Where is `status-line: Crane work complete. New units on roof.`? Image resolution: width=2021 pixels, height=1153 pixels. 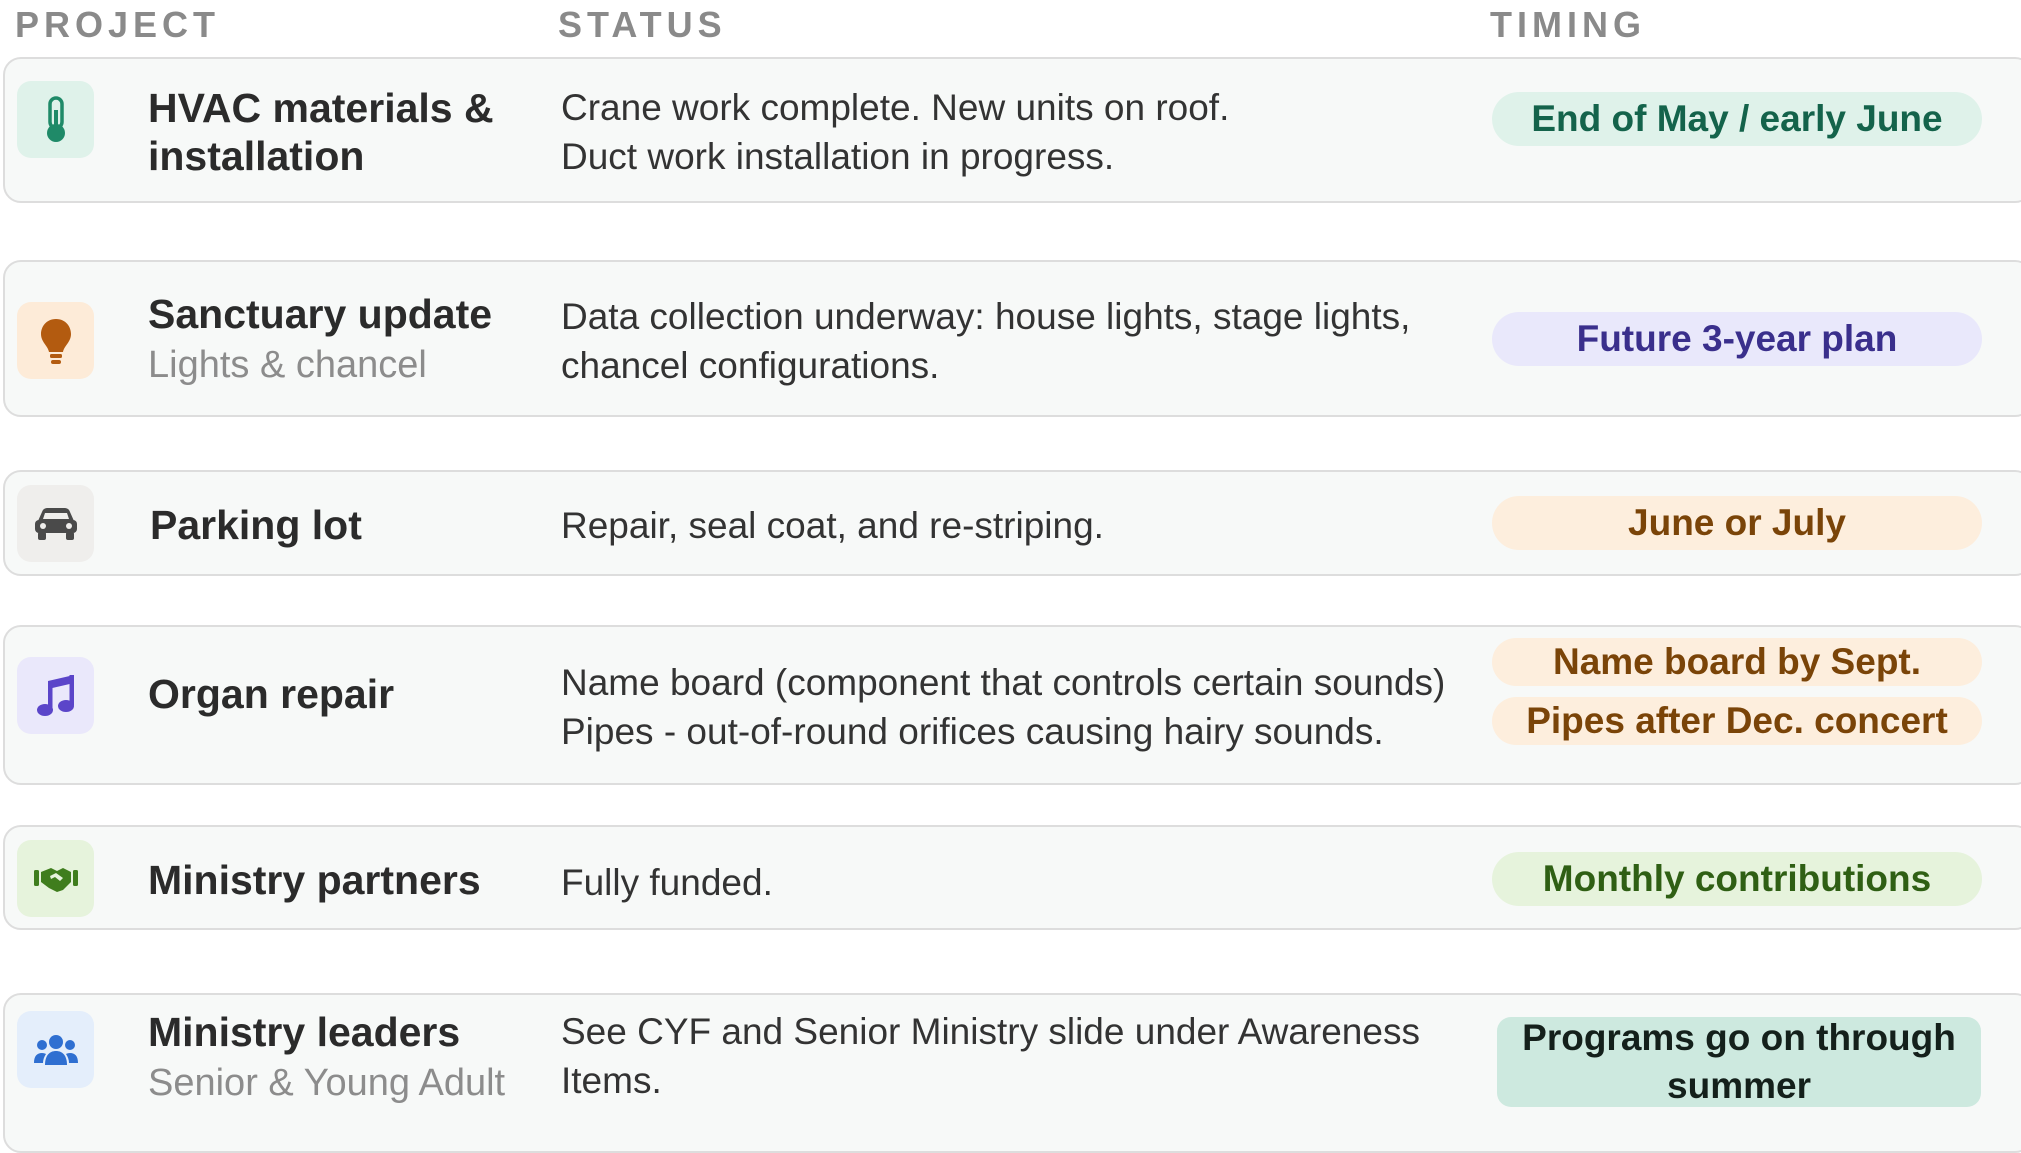 status-line: Crane work complete. New units on roof. is located at coordinates (895, 107).